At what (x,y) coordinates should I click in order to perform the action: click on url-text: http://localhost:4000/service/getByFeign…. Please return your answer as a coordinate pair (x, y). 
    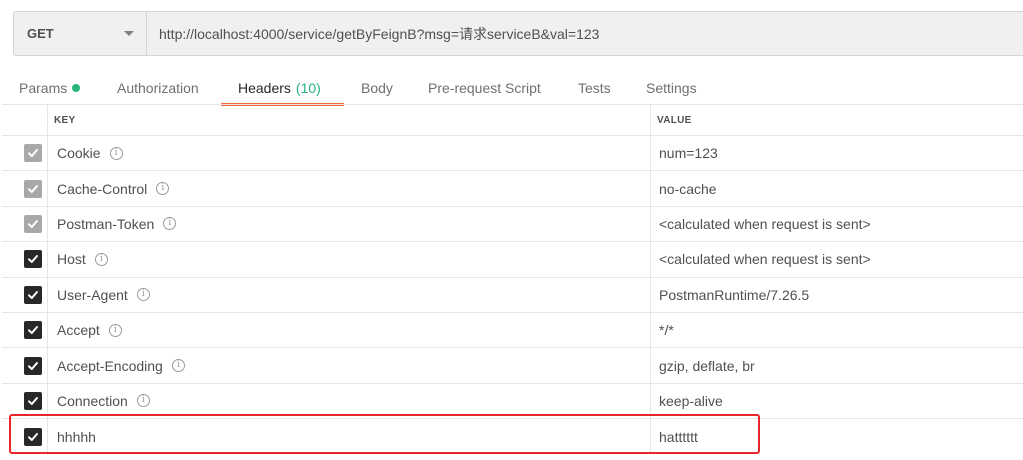
    Looking at the image, I should click on (379, 33).